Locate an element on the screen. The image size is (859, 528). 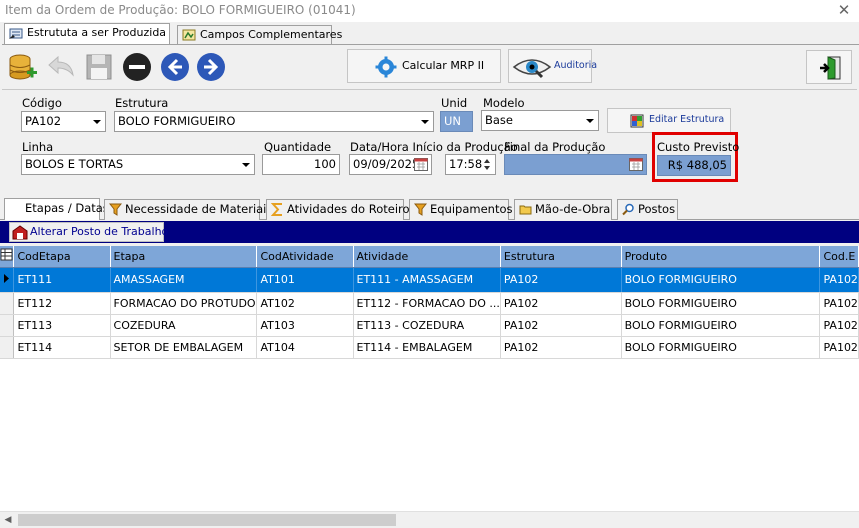
codigo-select: PA102 is located at coordinates (63, 121).